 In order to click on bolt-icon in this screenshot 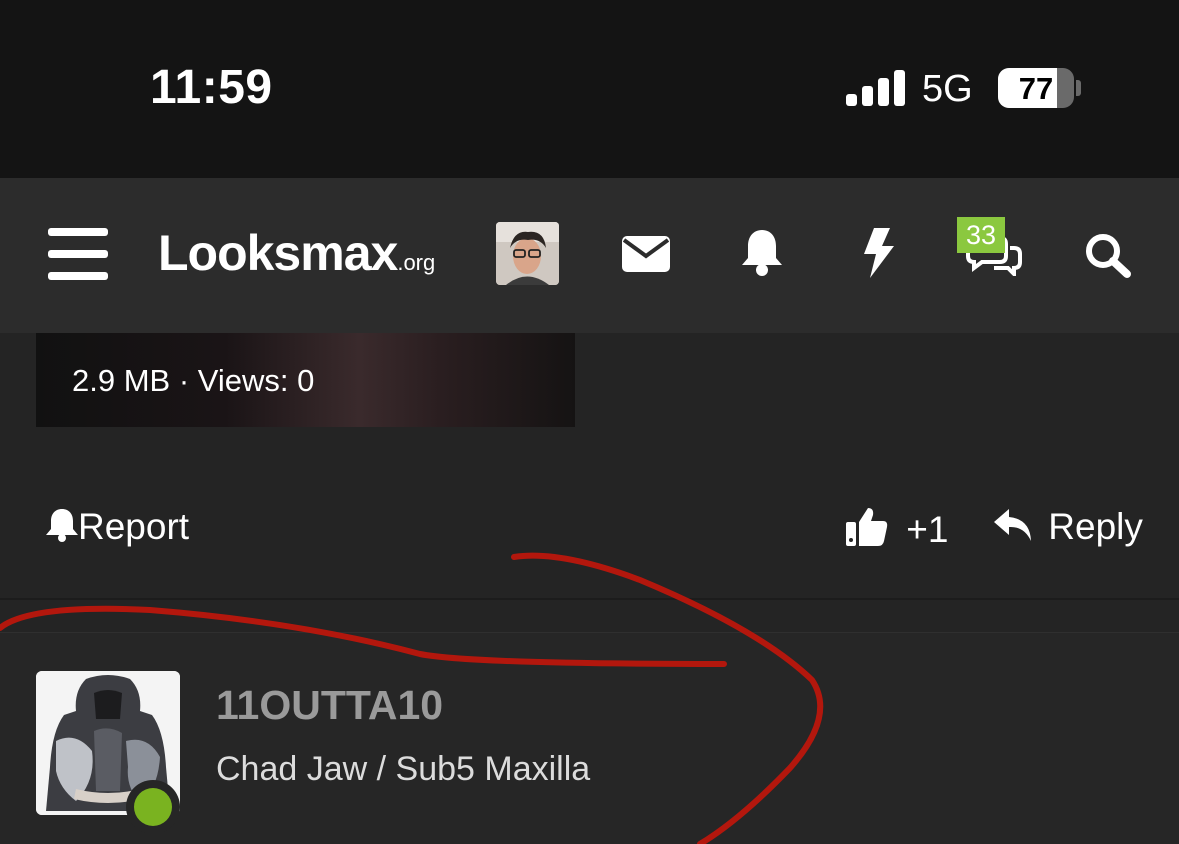, I will do `click(879, 255)`.